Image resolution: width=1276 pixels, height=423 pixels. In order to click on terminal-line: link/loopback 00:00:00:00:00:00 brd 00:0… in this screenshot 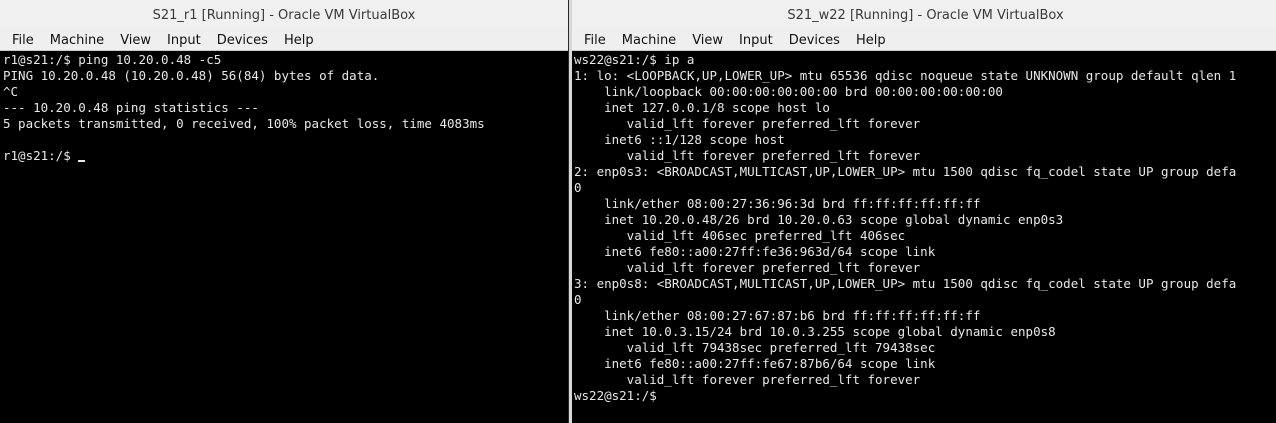, I will do `click(788, 91)`.